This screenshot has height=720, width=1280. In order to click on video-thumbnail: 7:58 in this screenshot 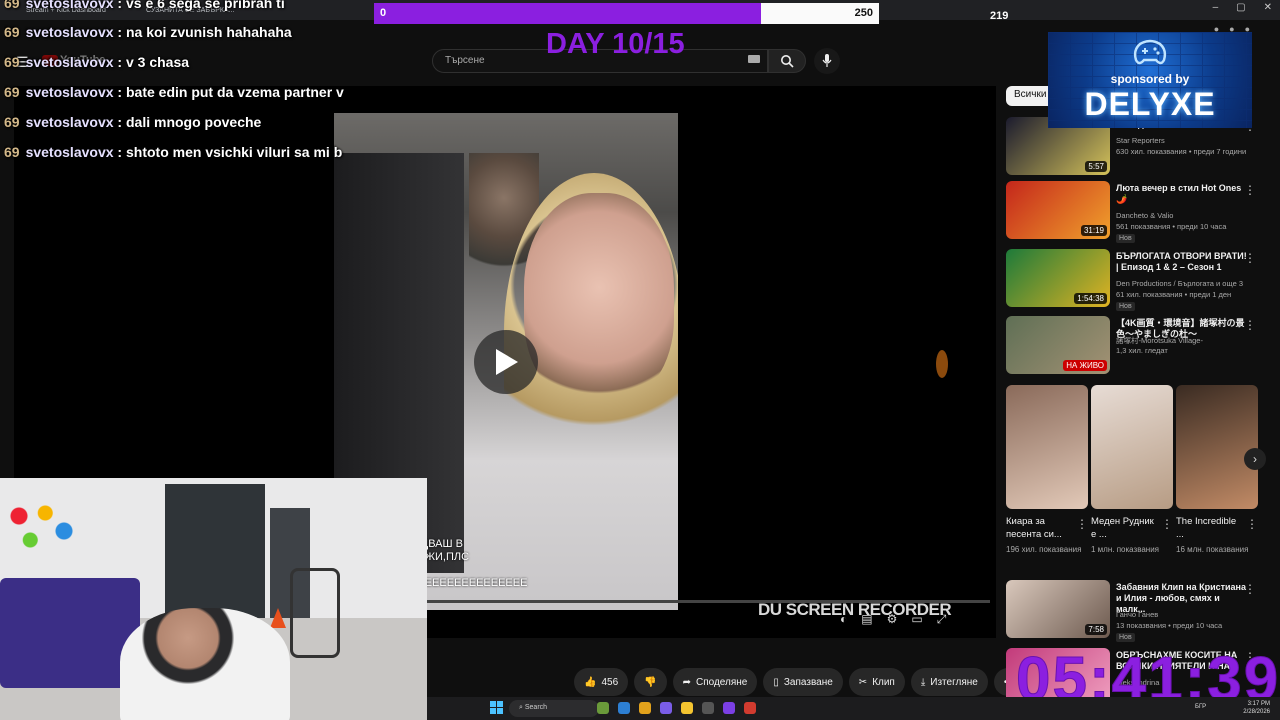, I will do `click(1058, 609)`.